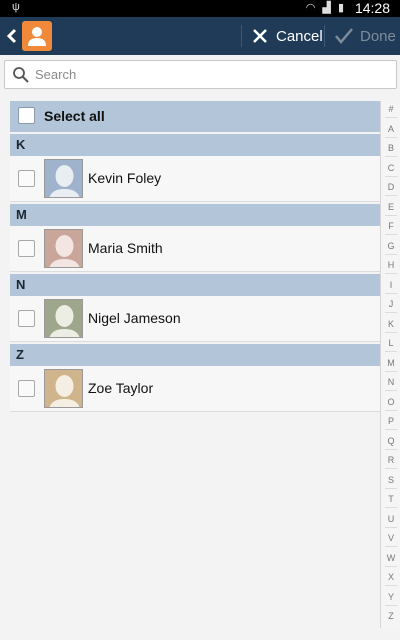  I want to click on index-letter: A, so click(390, 129).